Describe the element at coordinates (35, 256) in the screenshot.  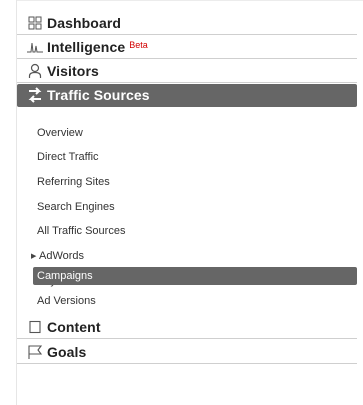
I see `expand-triangle-icon: ▶` at that location.